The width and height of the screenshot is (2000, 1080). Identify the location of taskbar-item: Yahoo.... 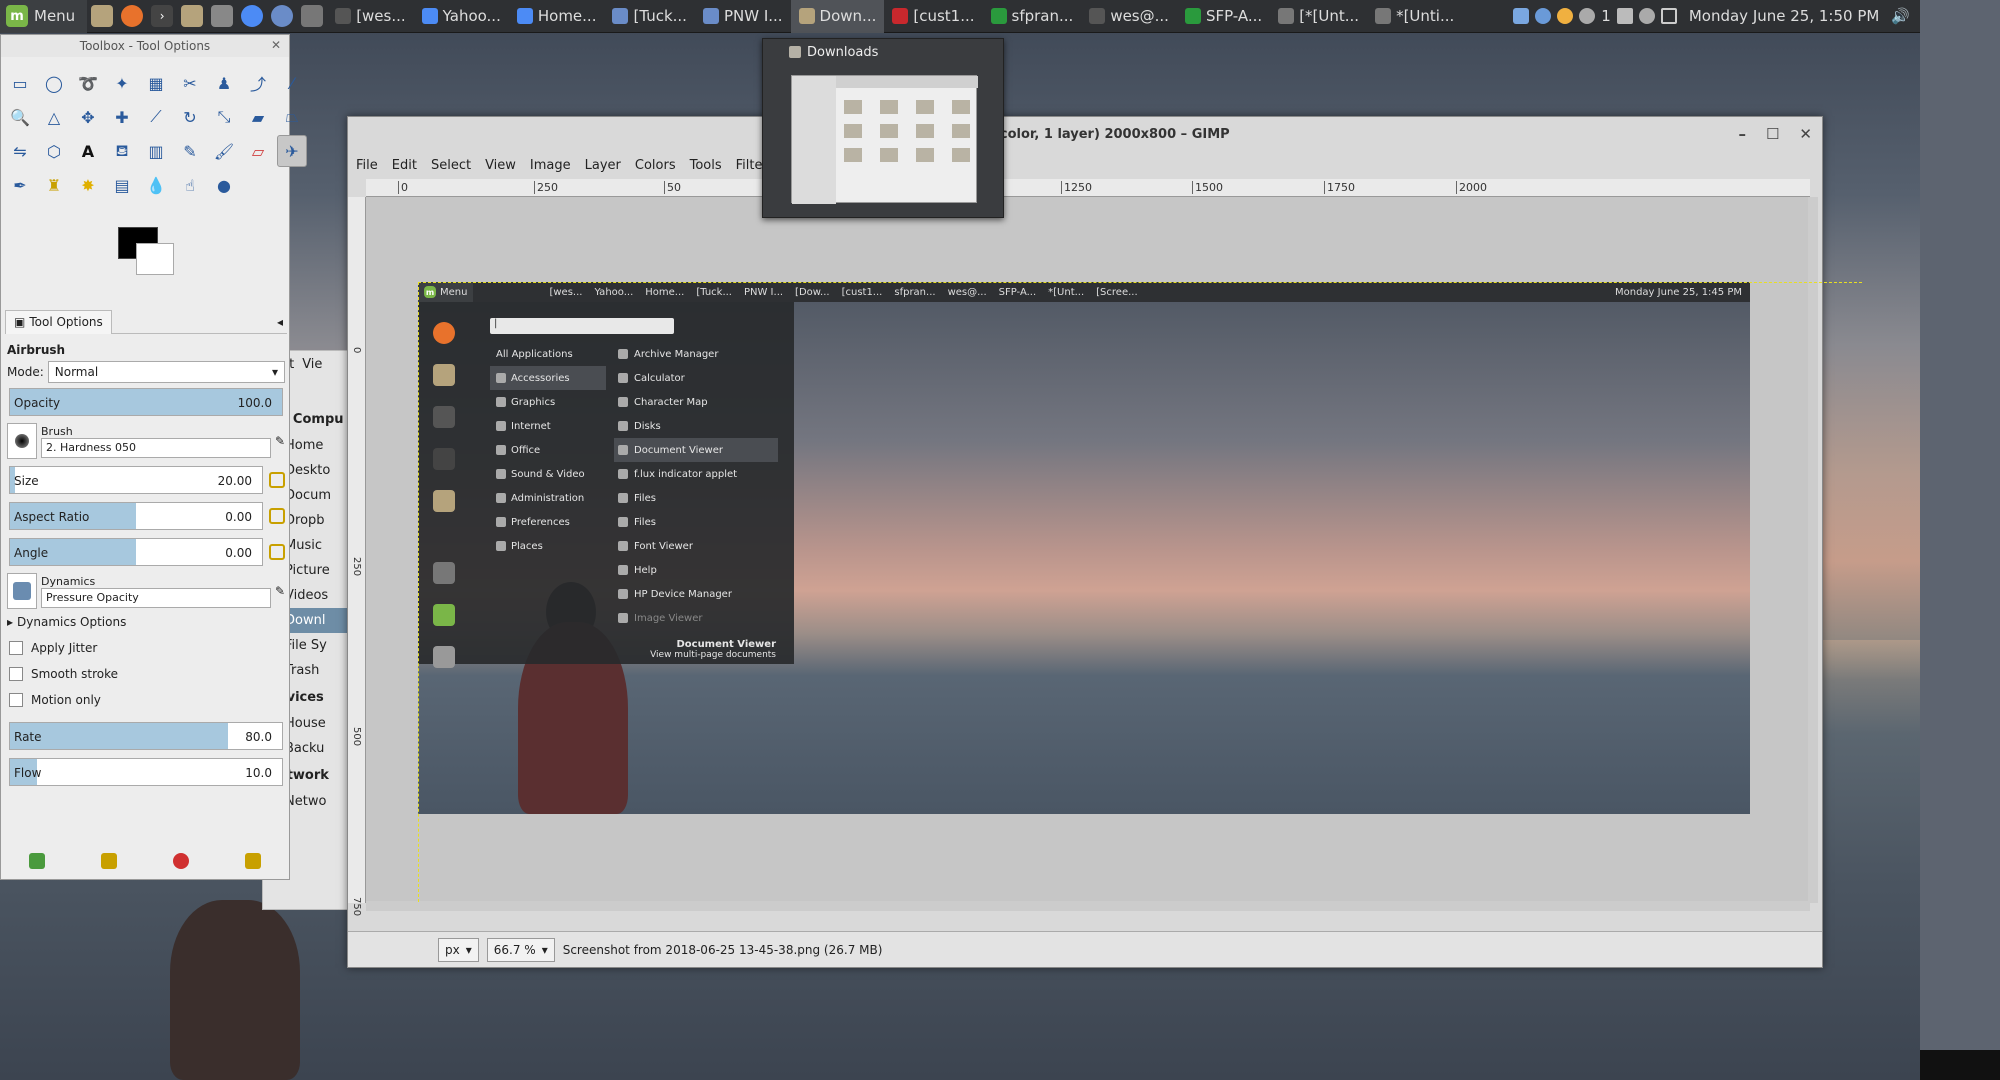
(461, 16).